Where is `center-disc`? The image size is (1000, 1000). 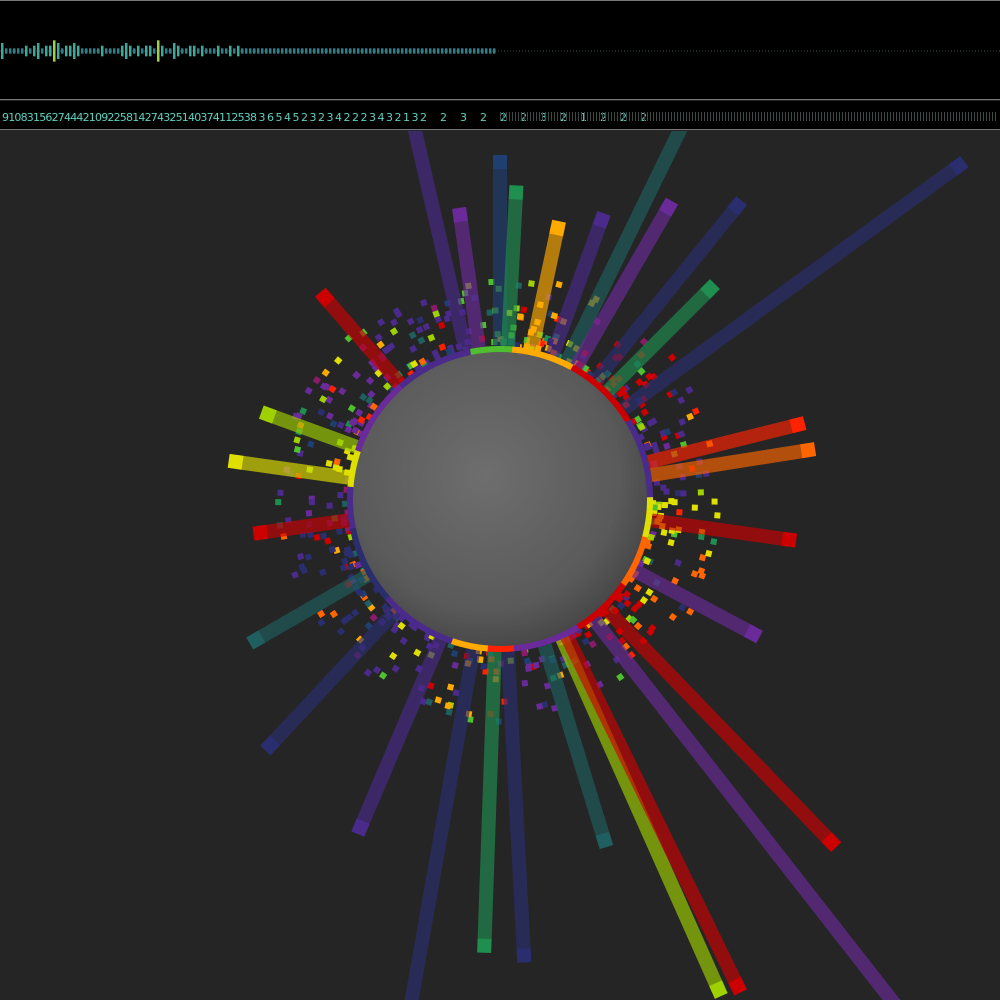
center-disc is located at coordinates (500, 499).